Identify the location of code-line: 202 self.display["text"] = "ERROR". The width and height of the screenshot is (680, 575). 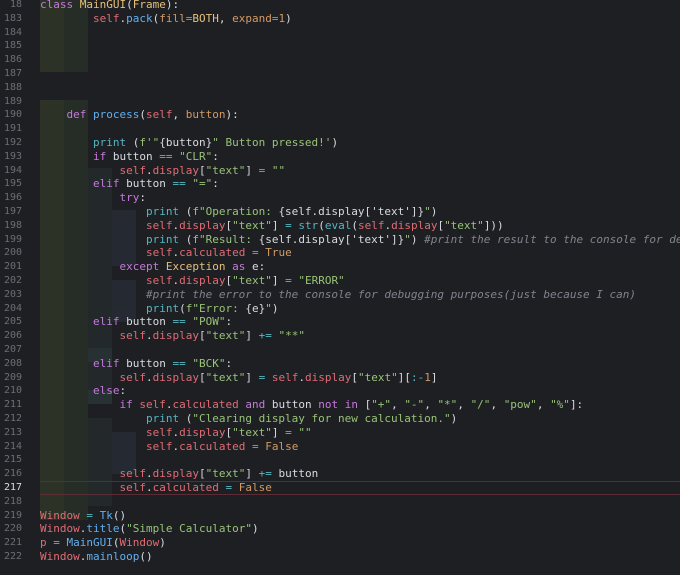
(340, 281).